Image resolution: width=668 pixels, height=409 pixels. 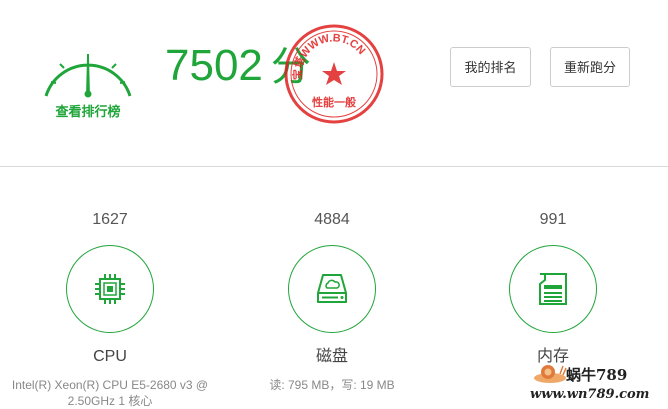 What do you see at coordinates (550, 374) in the screenshot?
I see `snail-logo-icon` at bounding box center [550, 374].